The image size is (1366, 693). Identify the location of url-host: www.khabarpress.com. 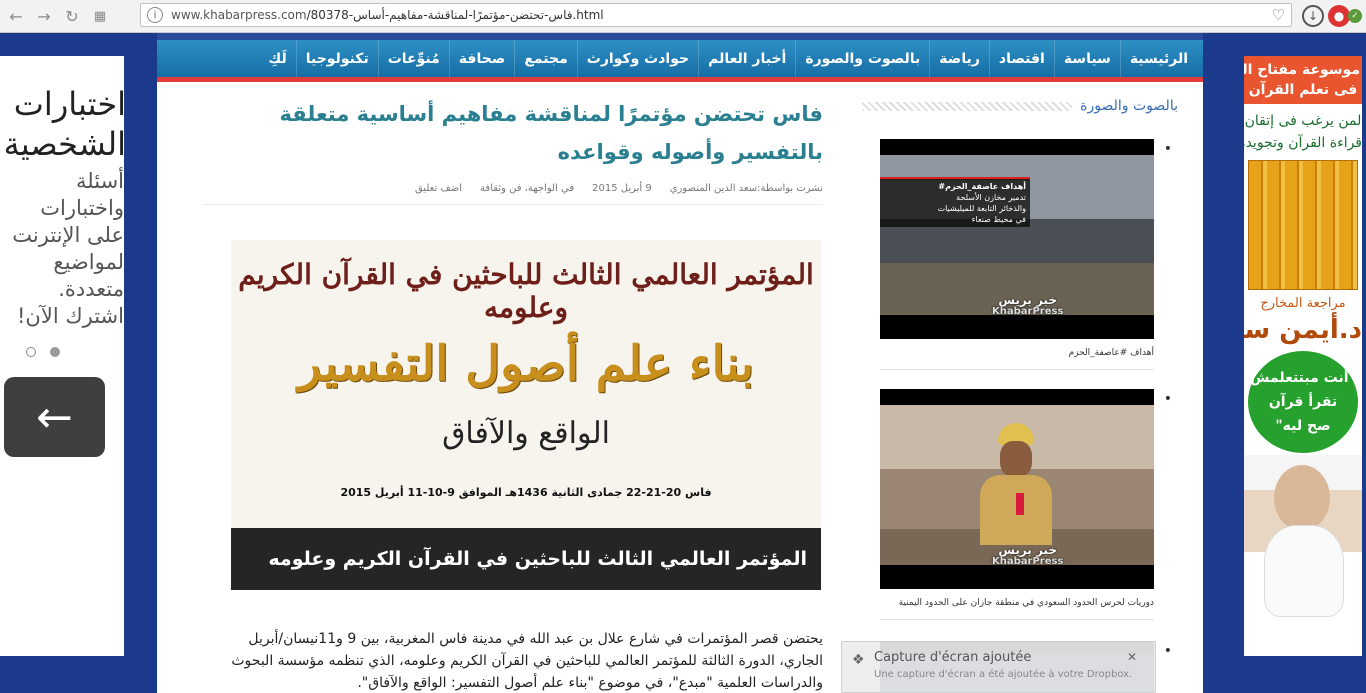
(239, 15).